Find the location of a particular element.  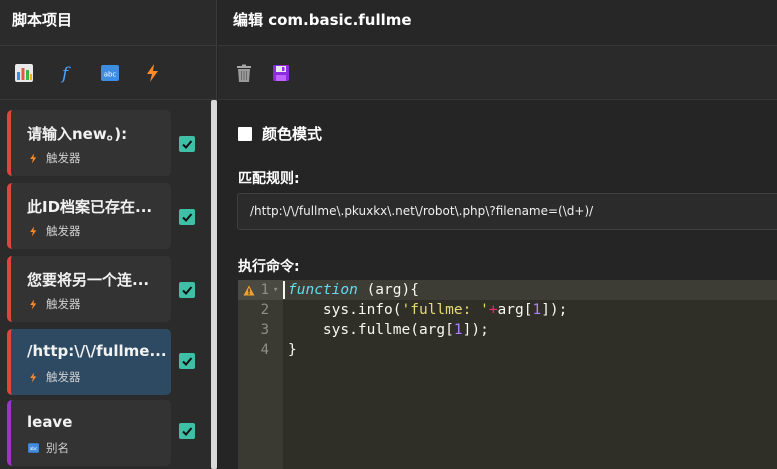

script-item-title: 请输入new。): is located at coordinates (77, 134).